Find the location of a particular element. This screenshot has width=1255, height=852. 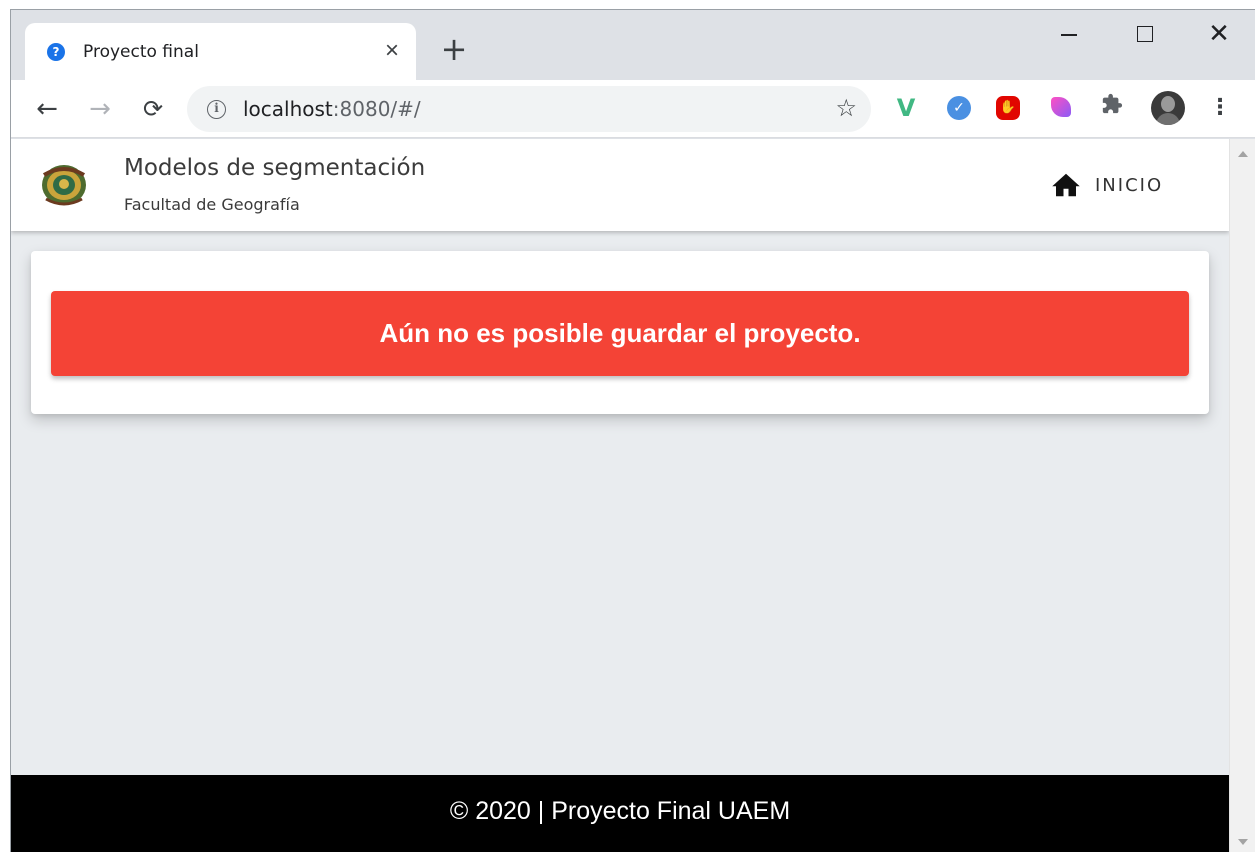

tab-strip: ? Proyecto final × + ✕ is located at coordinates (633, 45).